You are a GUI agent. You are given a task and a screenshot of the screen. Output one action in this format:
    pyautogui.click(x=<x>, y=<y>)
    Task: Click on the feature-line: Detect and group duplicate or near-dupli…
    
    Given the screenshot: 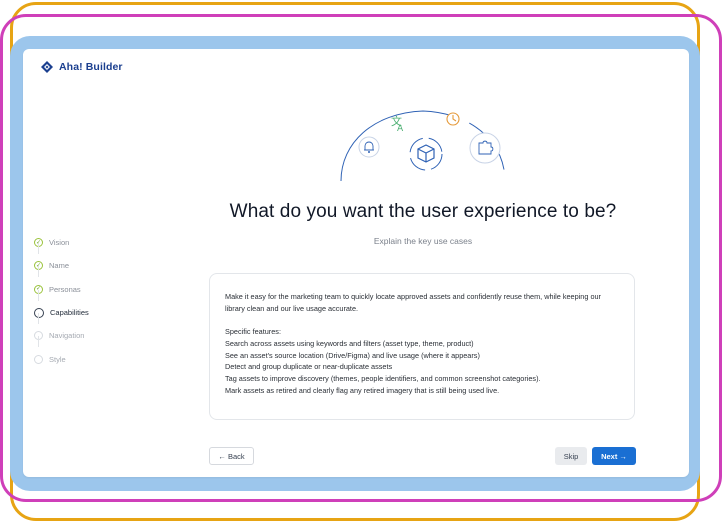 What is the action you would take?
    pyautogui.click(x=309, y=367)
    